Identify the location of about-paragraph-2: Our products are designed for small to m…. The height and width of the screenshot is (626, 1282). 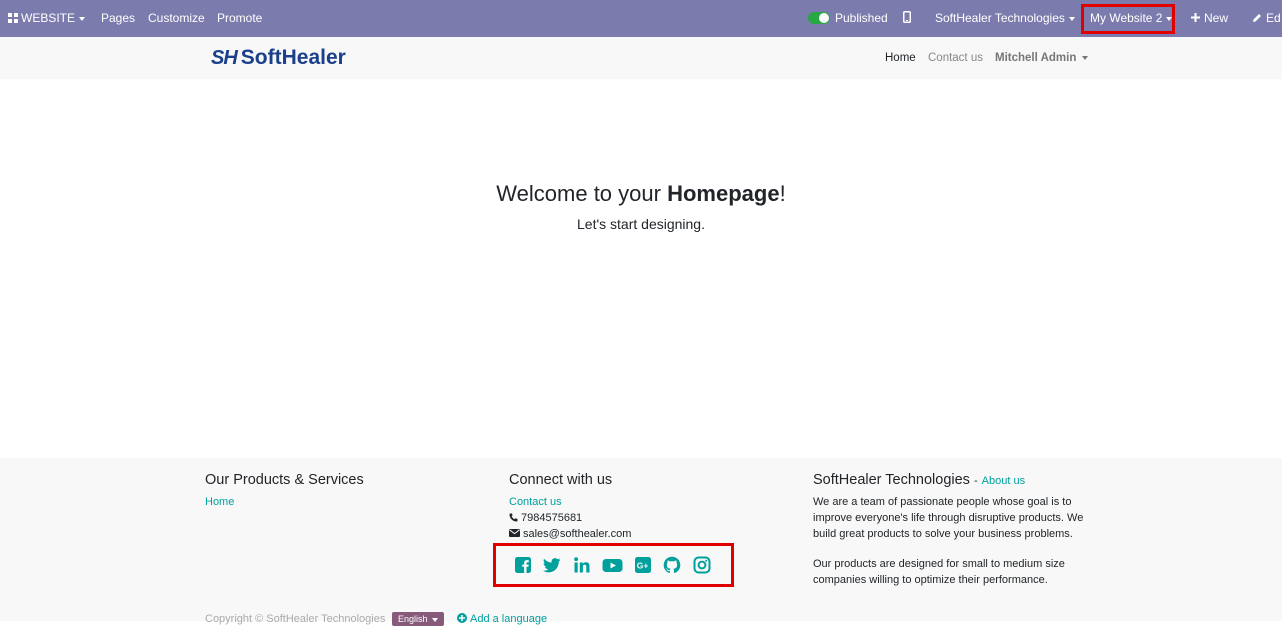
(939, 572).